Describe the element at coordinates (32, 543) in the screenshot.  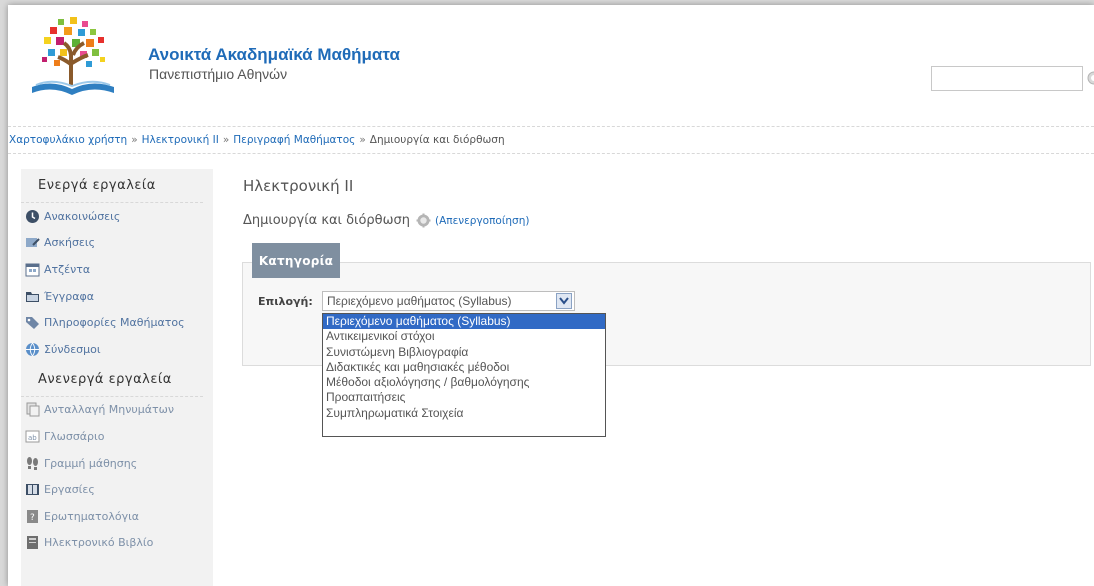
I see `ebook-icon` at that location.